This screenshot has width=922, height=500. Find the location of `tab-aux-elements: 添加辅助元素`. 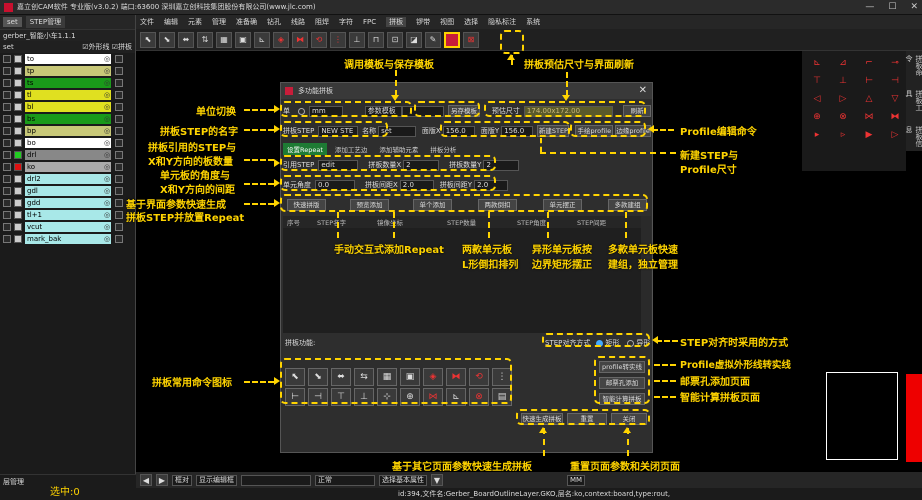

tab-aux-elements: 添加辅助元素 is located at coordinates (398, 149).